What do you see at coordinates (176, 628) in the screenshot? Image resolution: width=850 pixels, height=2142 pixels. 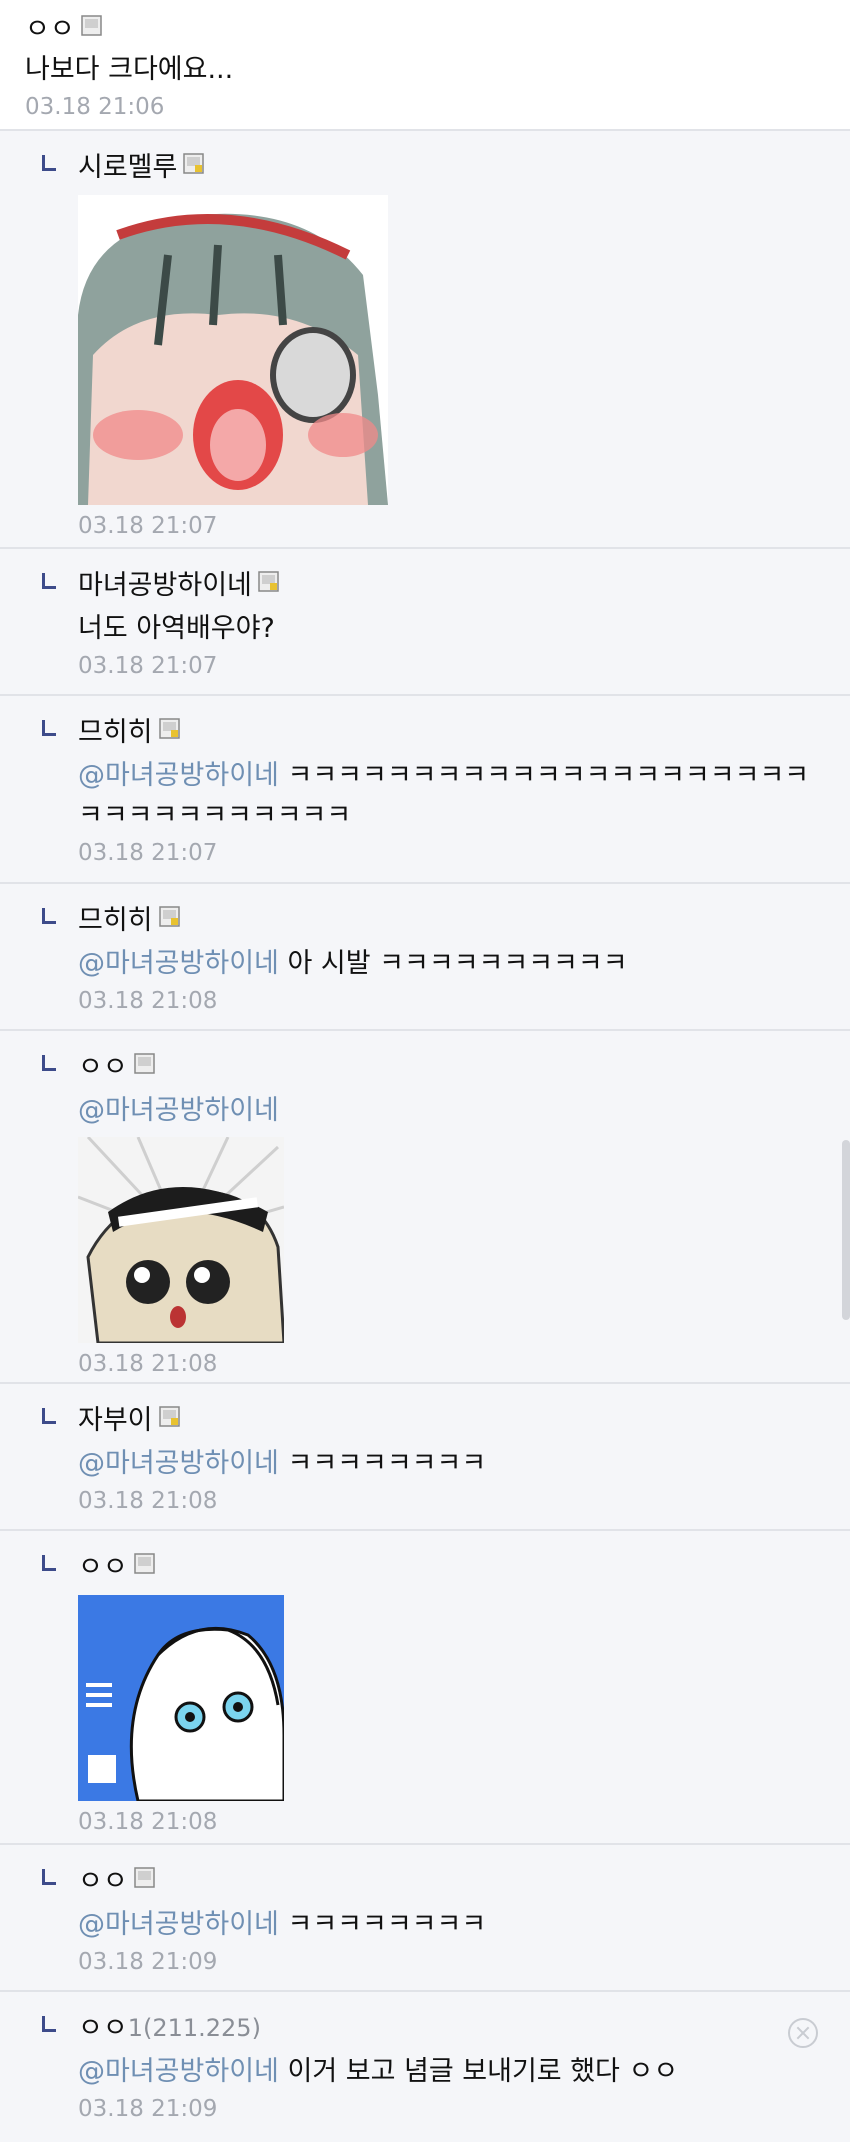 I see `reply-text: 너도 아역배우야?` at bounding box center [176, 628].